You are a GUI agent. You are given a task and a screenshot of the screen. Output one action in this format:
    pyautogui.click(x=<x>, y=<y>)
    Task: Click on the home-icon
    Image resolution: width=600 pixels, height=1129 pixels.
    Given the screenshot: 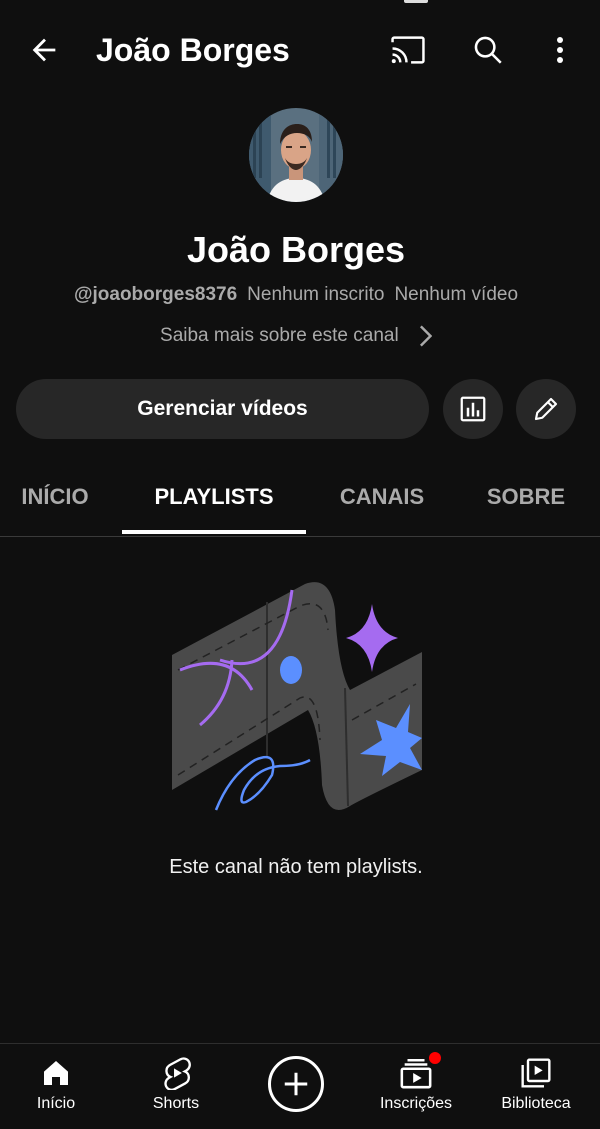 What is the action you would take?
    pyautogui.click(x=56, y=1073)
    